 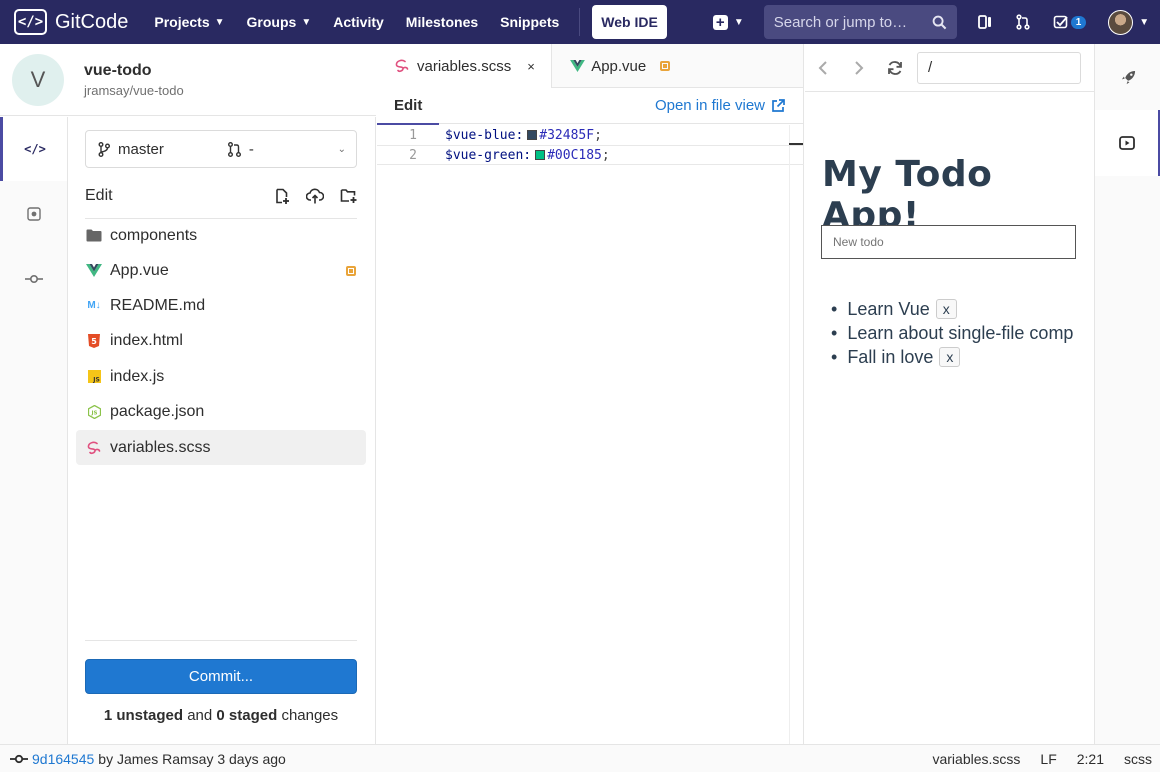 I want to click on tree-item-readme: M↓ README.md, so click(x=221, y=305).